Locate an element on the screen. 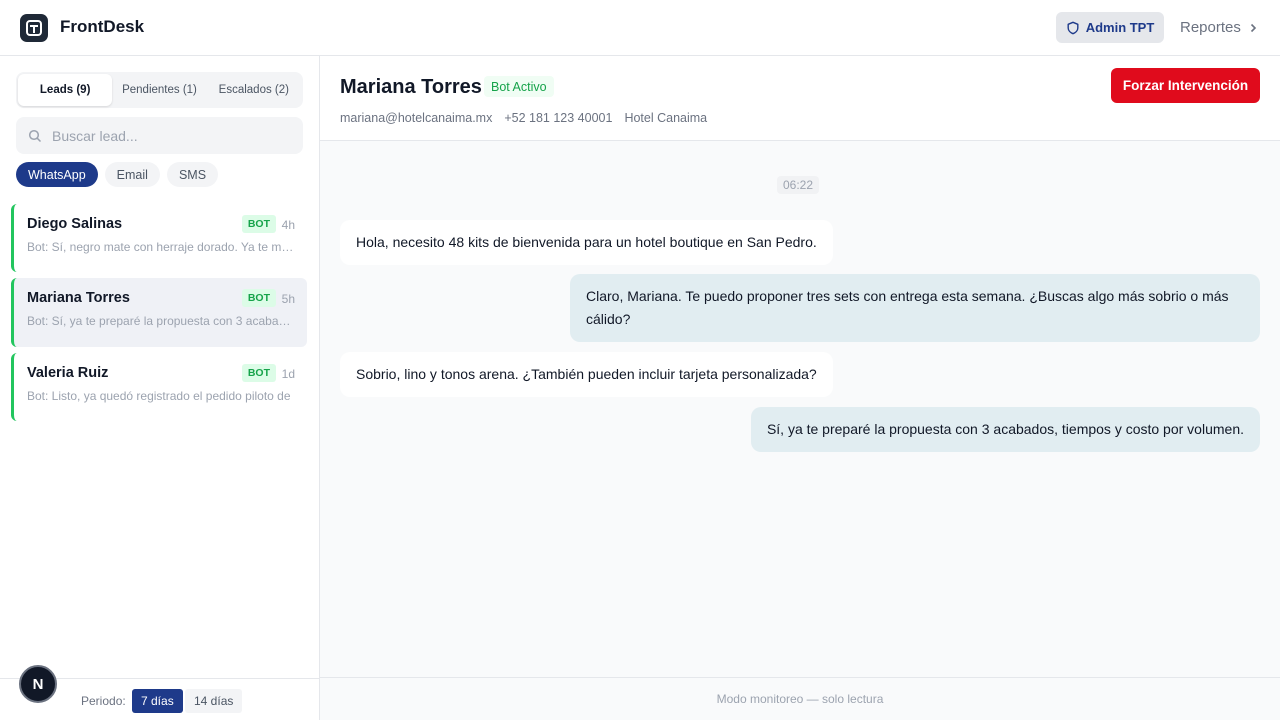  search-input is located at coordinates (172, 135).